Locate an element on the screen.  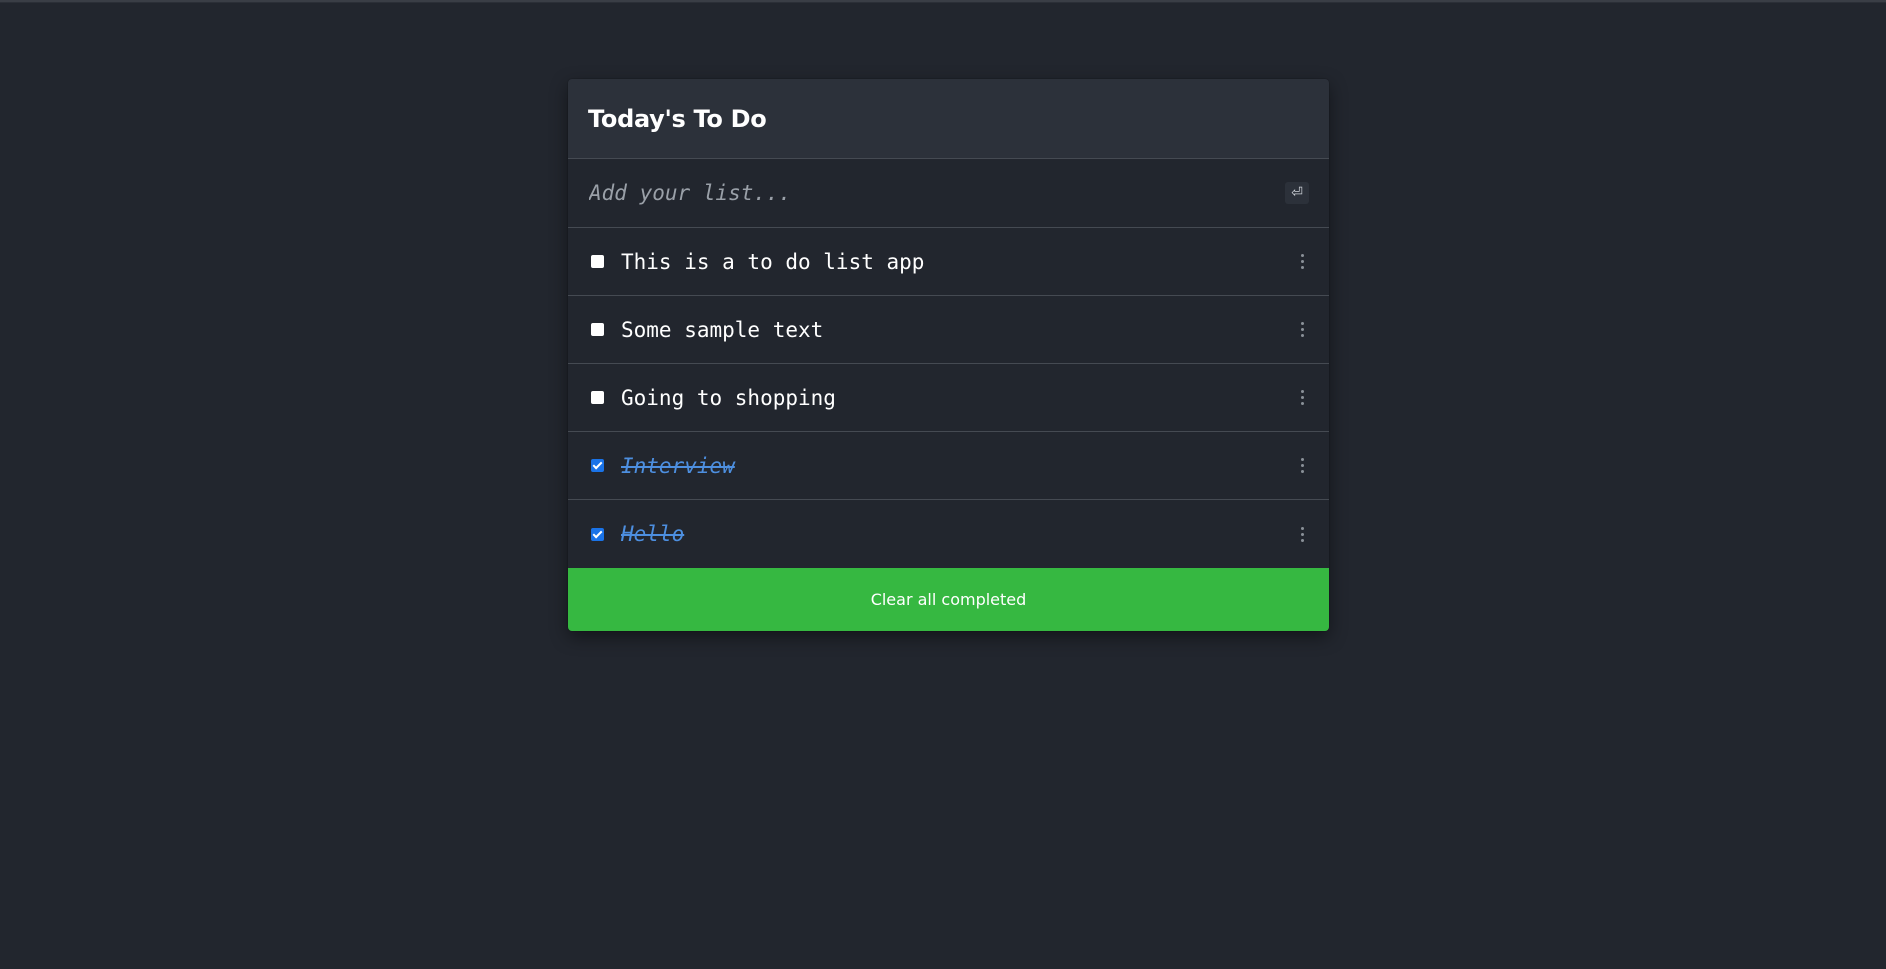
todo-text: Hello is located at coordinates (958, 534).